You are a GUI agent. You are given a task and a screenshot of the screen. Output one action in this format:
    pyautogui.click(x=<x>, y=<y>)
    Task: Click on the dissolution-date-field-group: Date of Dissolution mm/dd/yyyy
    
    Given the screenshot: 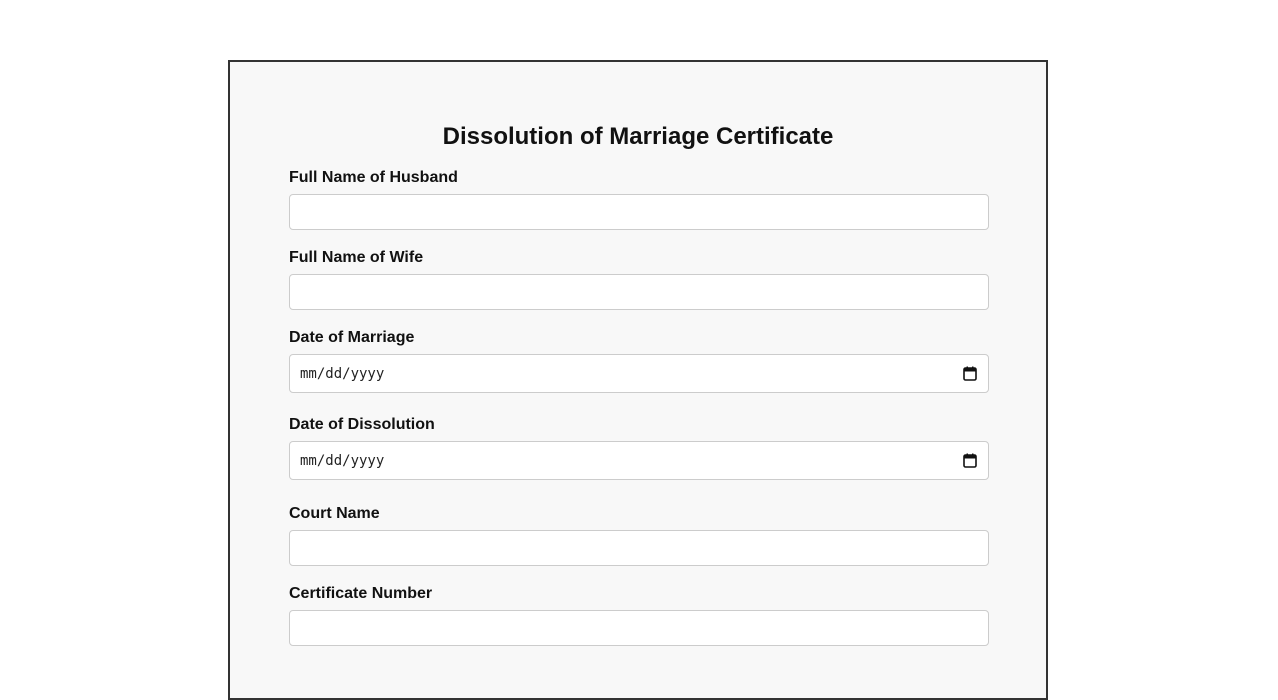 What is the action you would take?
    pyautogui.click(x=639, y=447)
    